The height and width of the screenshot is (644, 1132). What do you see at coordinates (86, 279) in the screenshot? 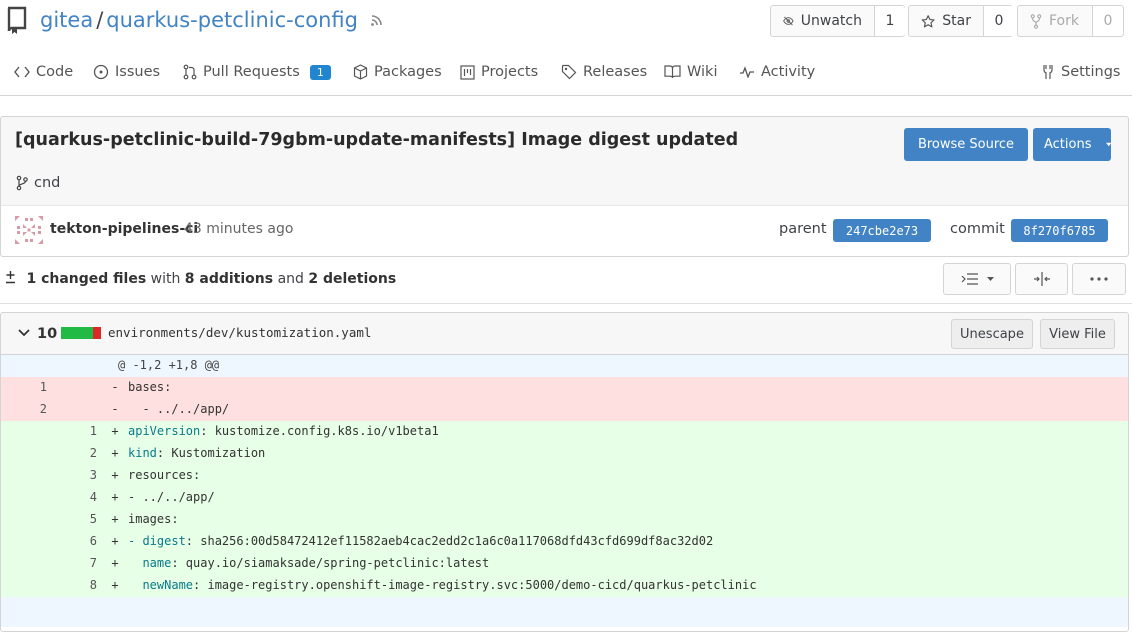
I see `changed-files-count: 1 changed files` at bounding box center [86, 279].